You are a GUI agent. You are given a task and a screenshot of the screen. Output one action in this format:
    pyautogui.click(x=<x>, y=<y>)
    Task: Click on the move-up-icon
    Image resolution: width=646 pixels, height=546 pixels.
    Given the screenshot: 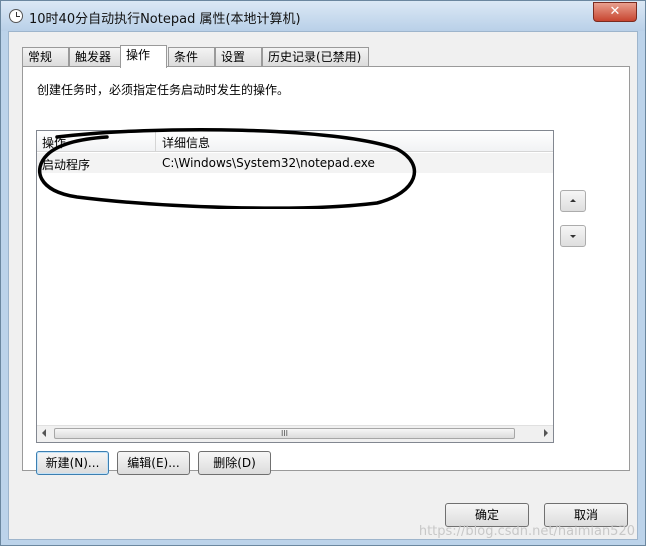 What is the action you would take?
    pyautogui.click(x=573, y=200)
    